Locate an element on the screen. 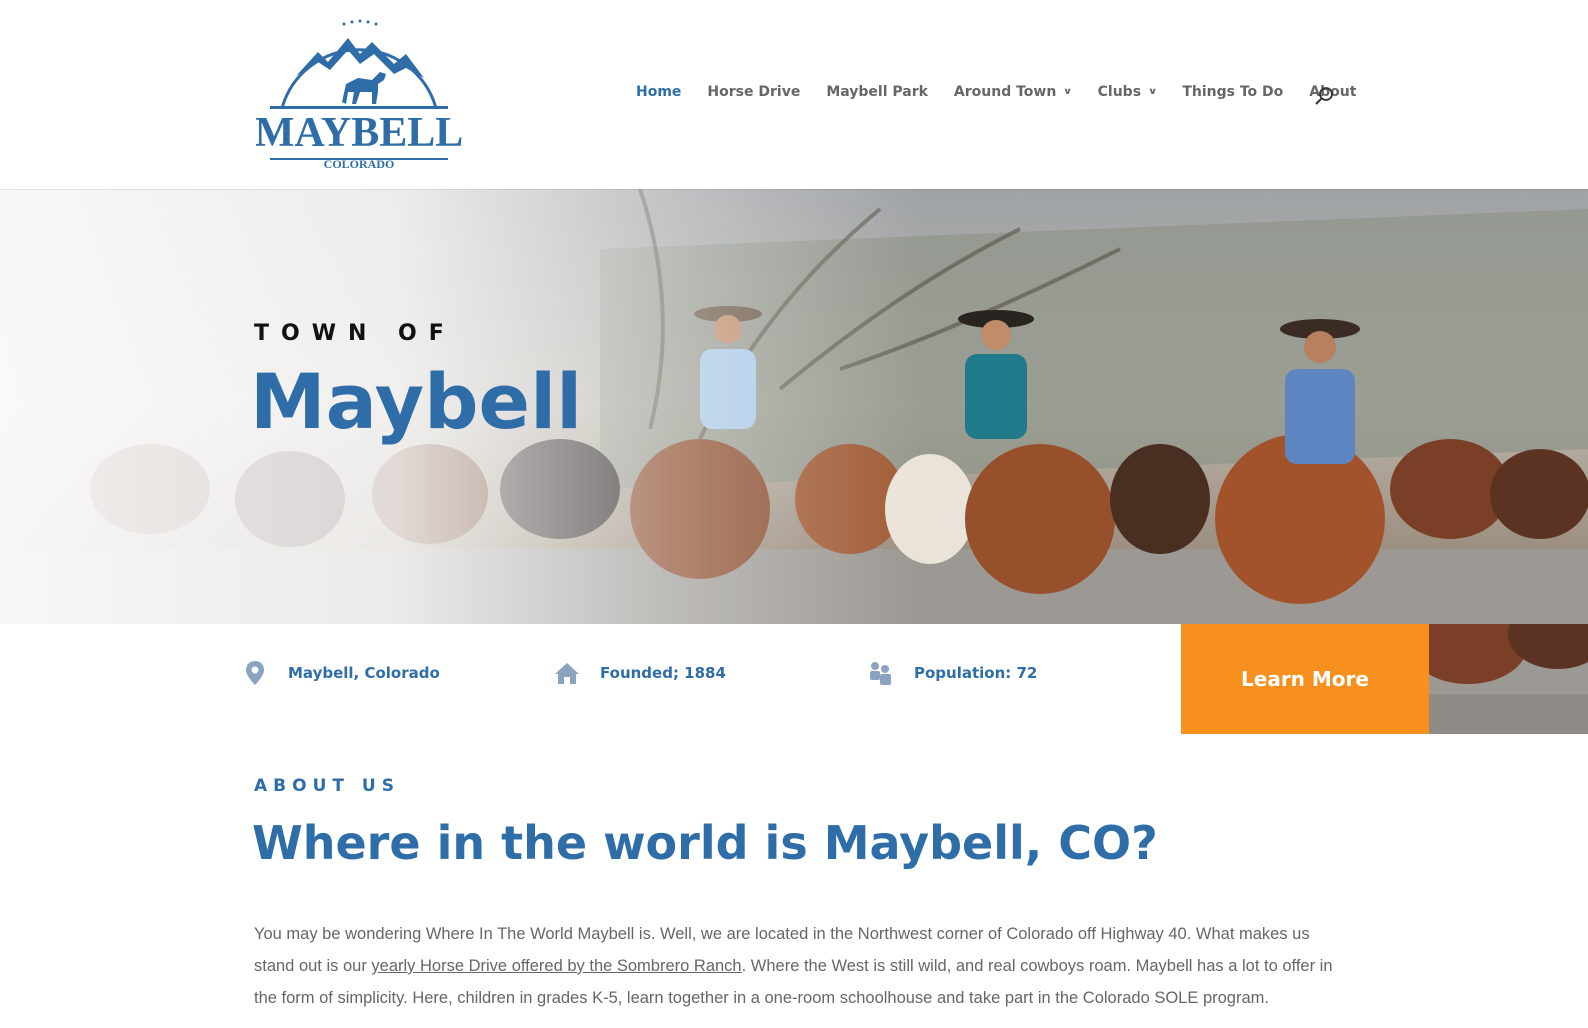 This screenshot has height=1028, width=1588. site-logo: MAYBELL COLORADO is located at coordinates (359, 95).